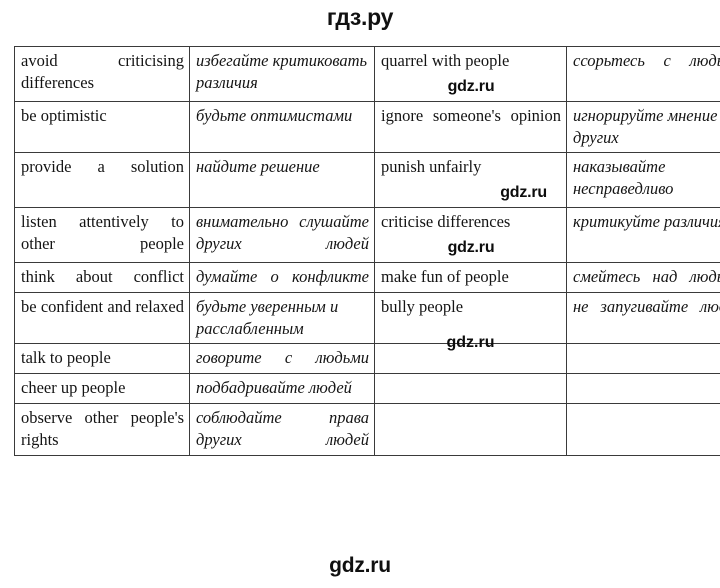 This screenshot has height=588, width=720. I want to click on cell-english-left: avoid criticising differences, so click(102, 74).